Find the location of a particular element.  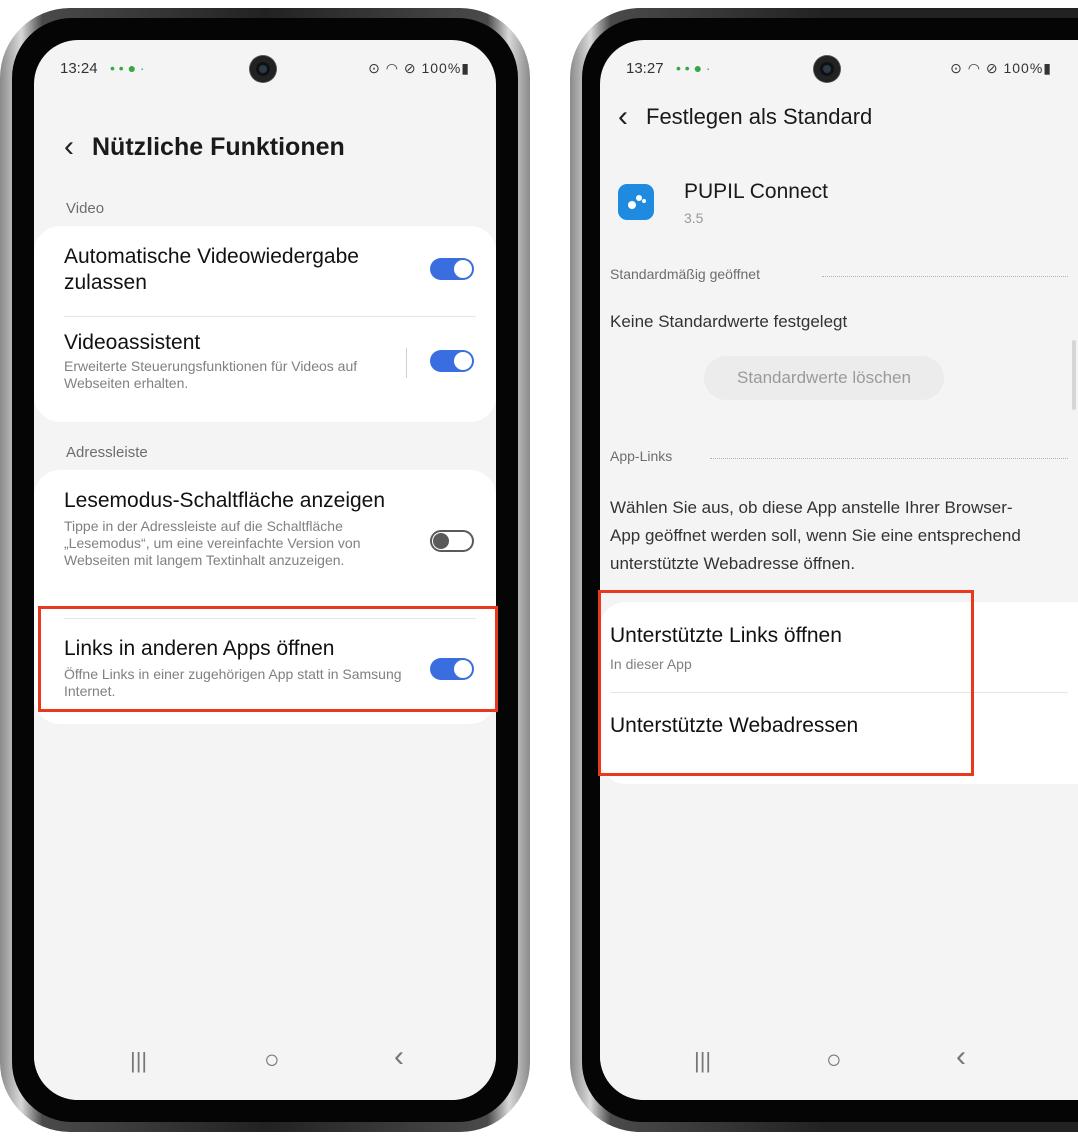

page-title: Nützliche Funktionen is located at coordinates (218, 146).